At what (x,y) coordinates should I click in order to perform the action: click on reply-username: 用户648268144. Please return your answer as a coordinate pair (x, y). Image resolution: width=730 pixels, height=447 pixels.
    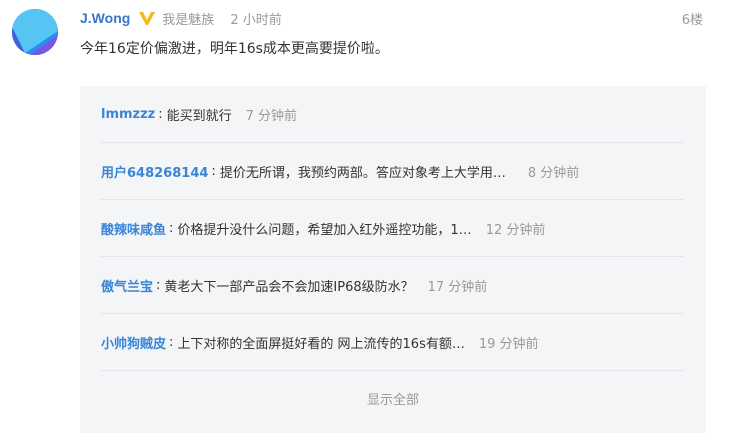
    Looking at the image, I should click on (154, 171).